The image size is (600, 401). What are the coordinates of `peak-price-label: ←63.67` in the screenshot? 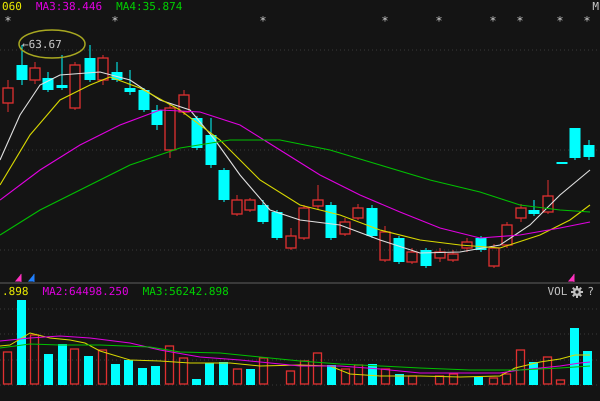 It's located at (42, 44).